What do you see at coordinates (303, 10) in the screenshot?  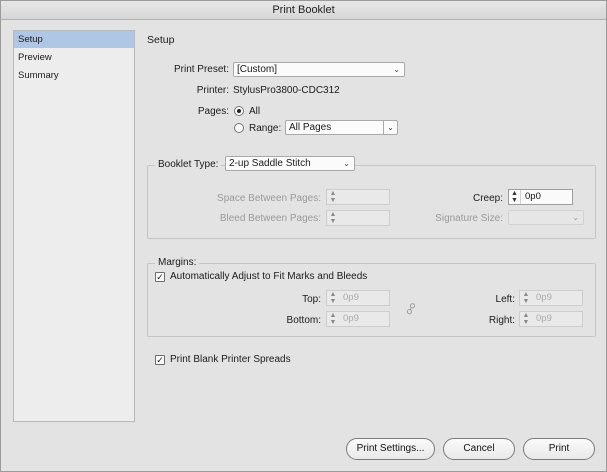 I see `window-title: Print Booklet` at bounding box center [303, 10].